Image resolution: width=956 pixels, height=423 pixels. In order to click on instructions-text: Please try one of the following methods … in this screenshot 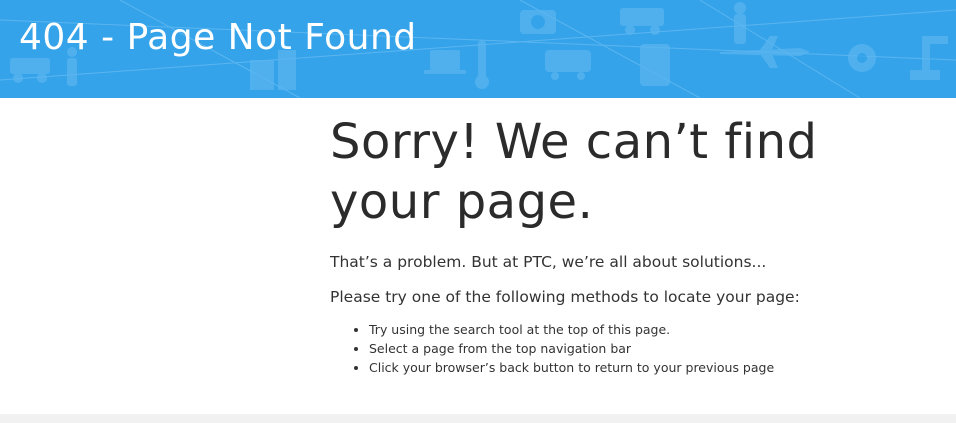, I will do `click(565, 297)`.